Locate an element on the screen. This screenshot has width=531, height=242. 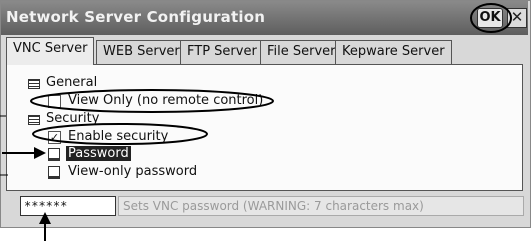
enable-security-callout-ellipse is located at coordinates (120, 134).